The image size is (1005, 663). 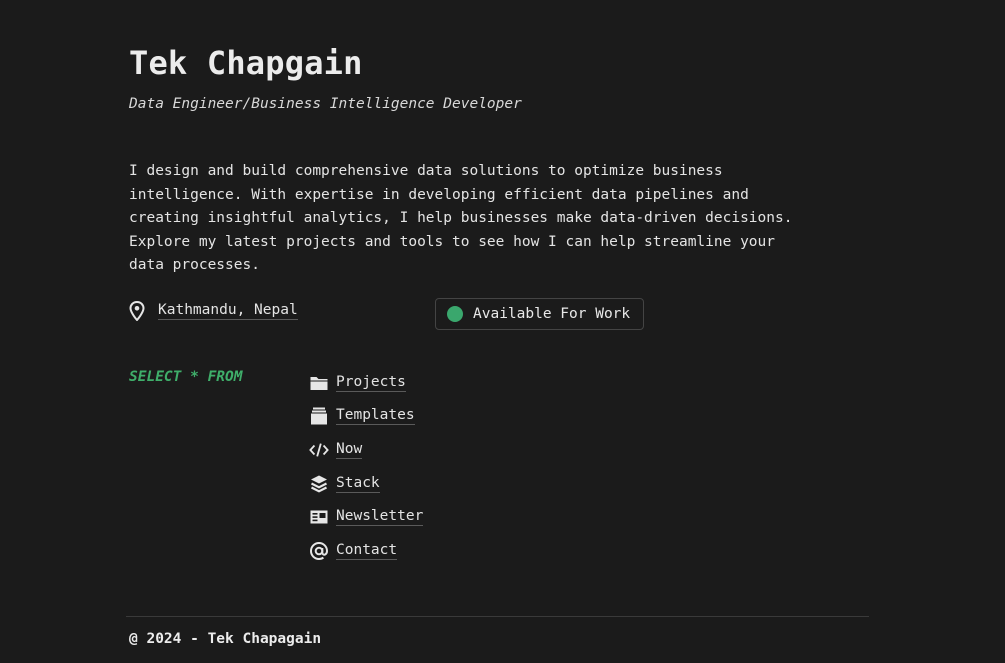 I want to click on nav-item-contact: Contact, so click(x=366, y=551).